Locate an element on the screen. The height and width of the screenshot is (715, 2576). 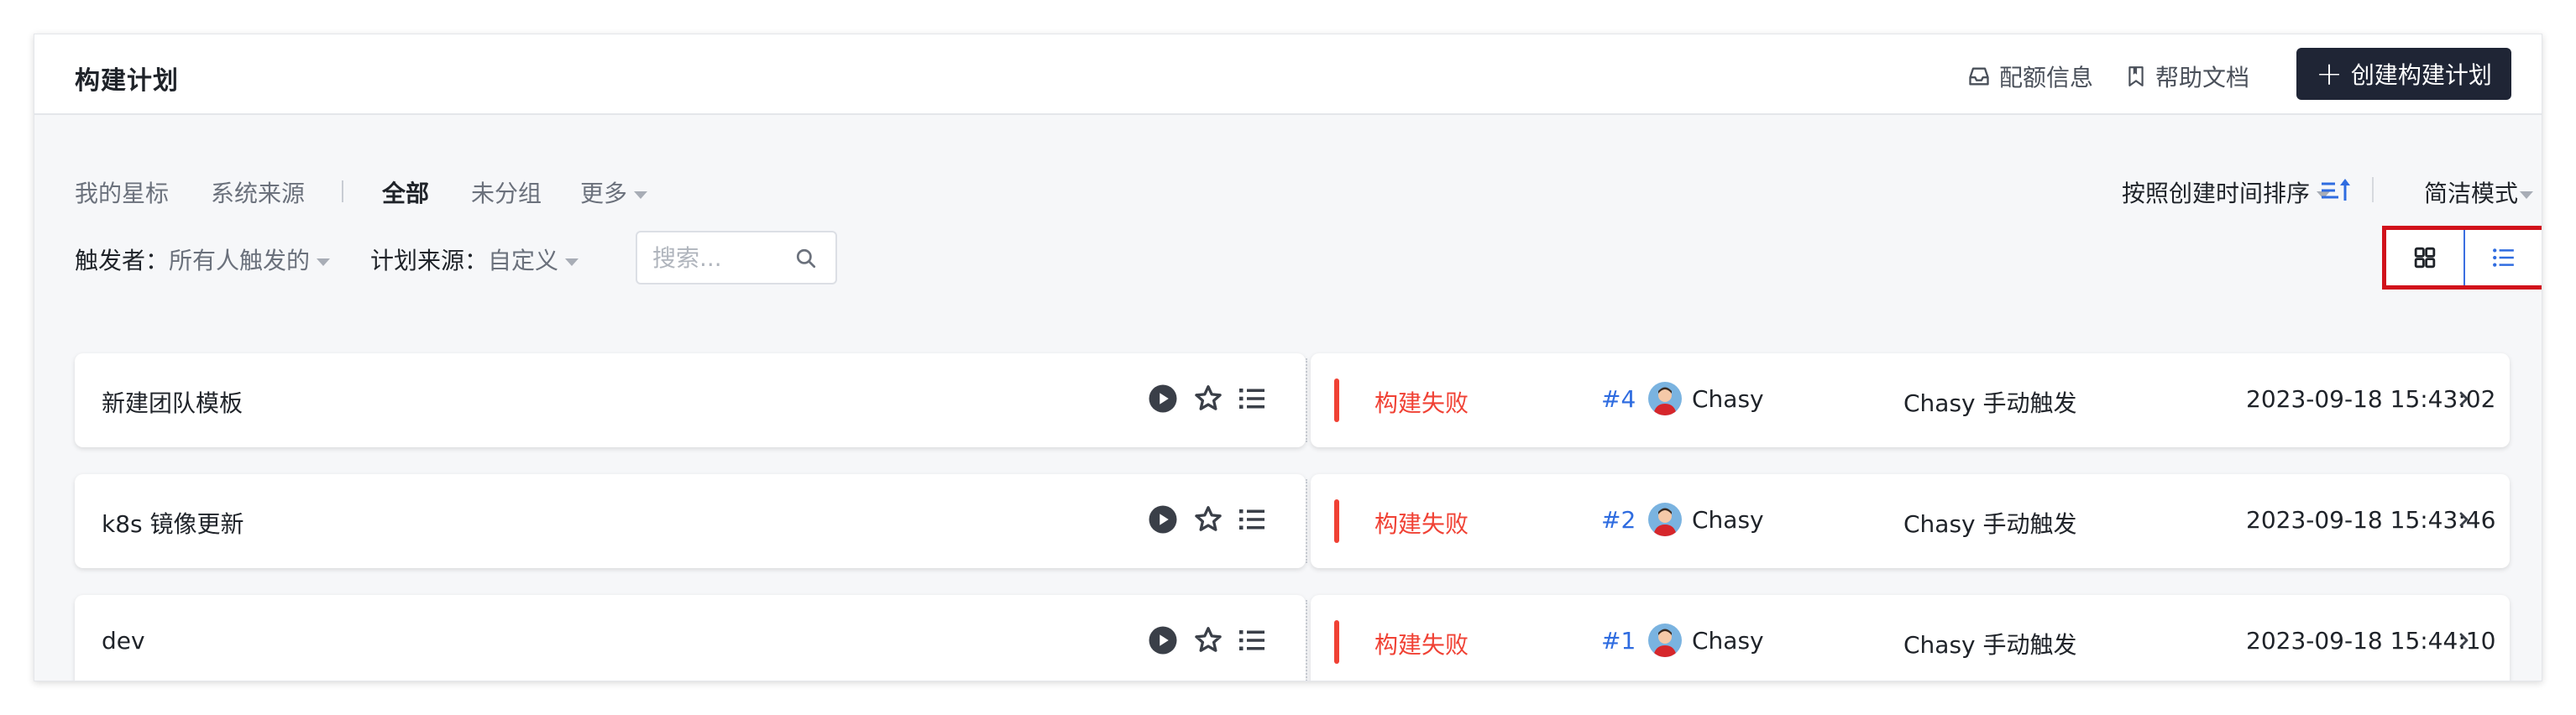
quota-info-label: 配额信息 is located at coordinates (2047, 77).